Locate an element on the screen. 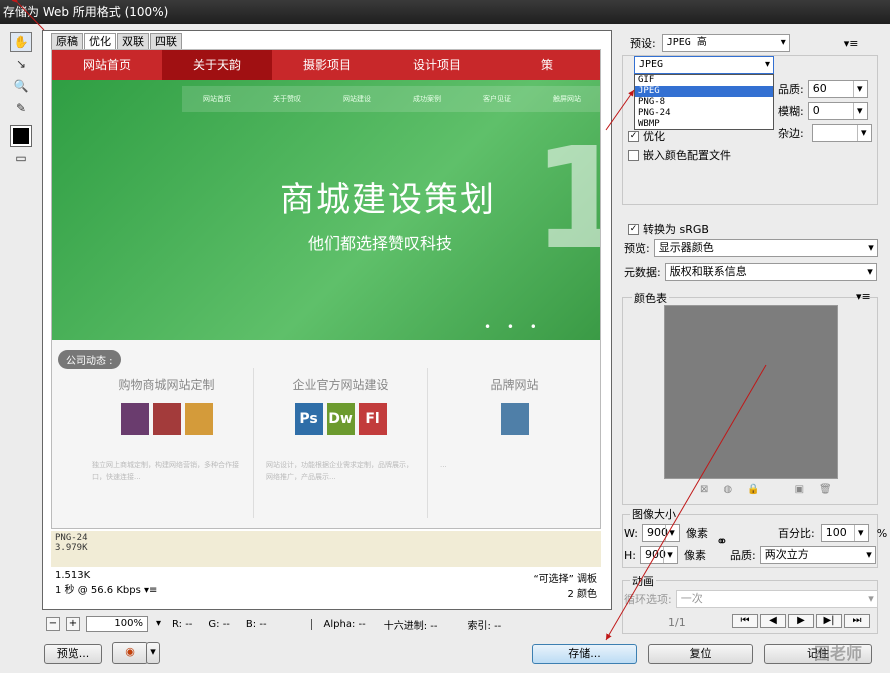 Image resolution: width=890 pixels, height=673 pixels. preview-nav-bar: 网站首页 关于天韵 摄影项目 设计项目 策 is located at coordinates (326, 65).